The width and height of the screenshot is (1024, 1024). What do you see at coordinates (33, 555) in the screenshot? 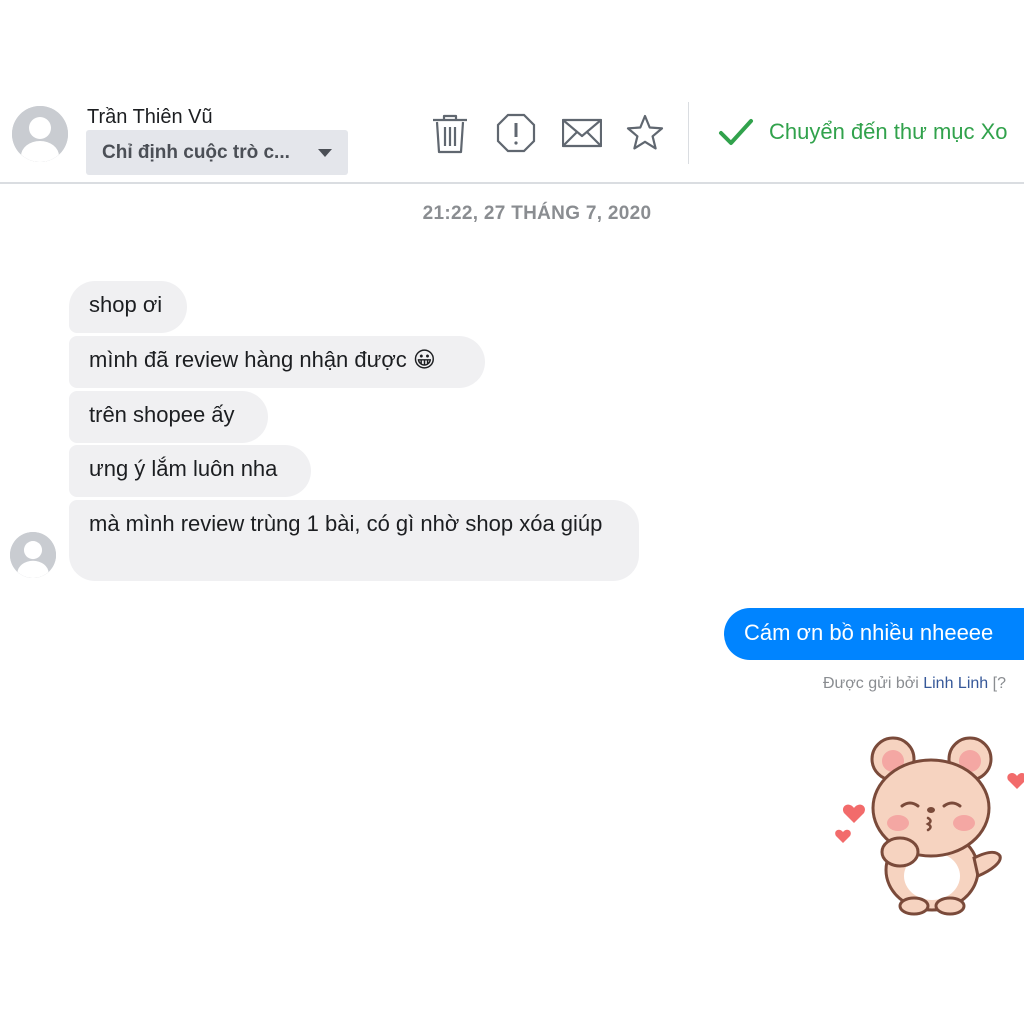
I see `sender-avatar` at bounding box center [33, 555].